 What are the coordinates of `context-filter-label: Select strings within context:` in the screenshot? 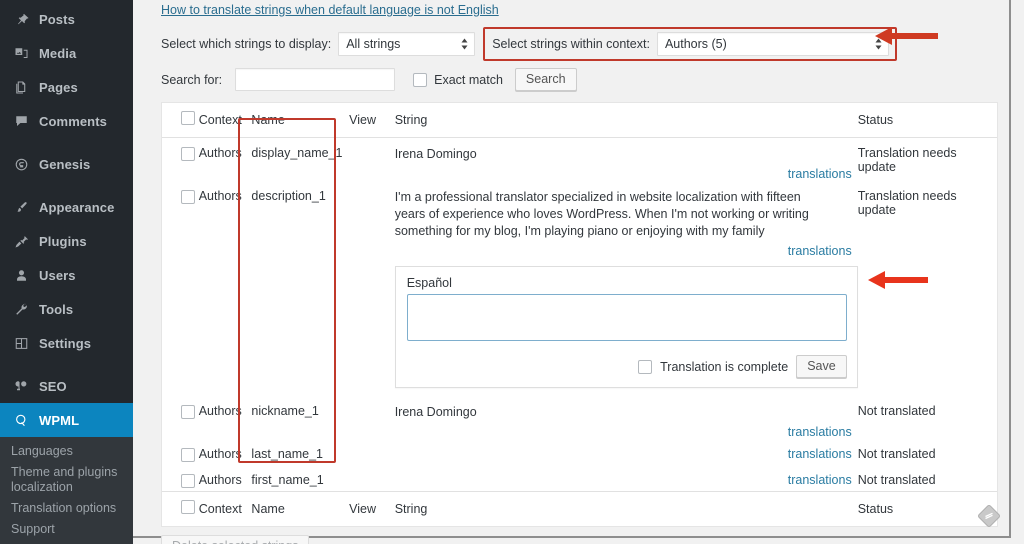 It's located at (571, 44).